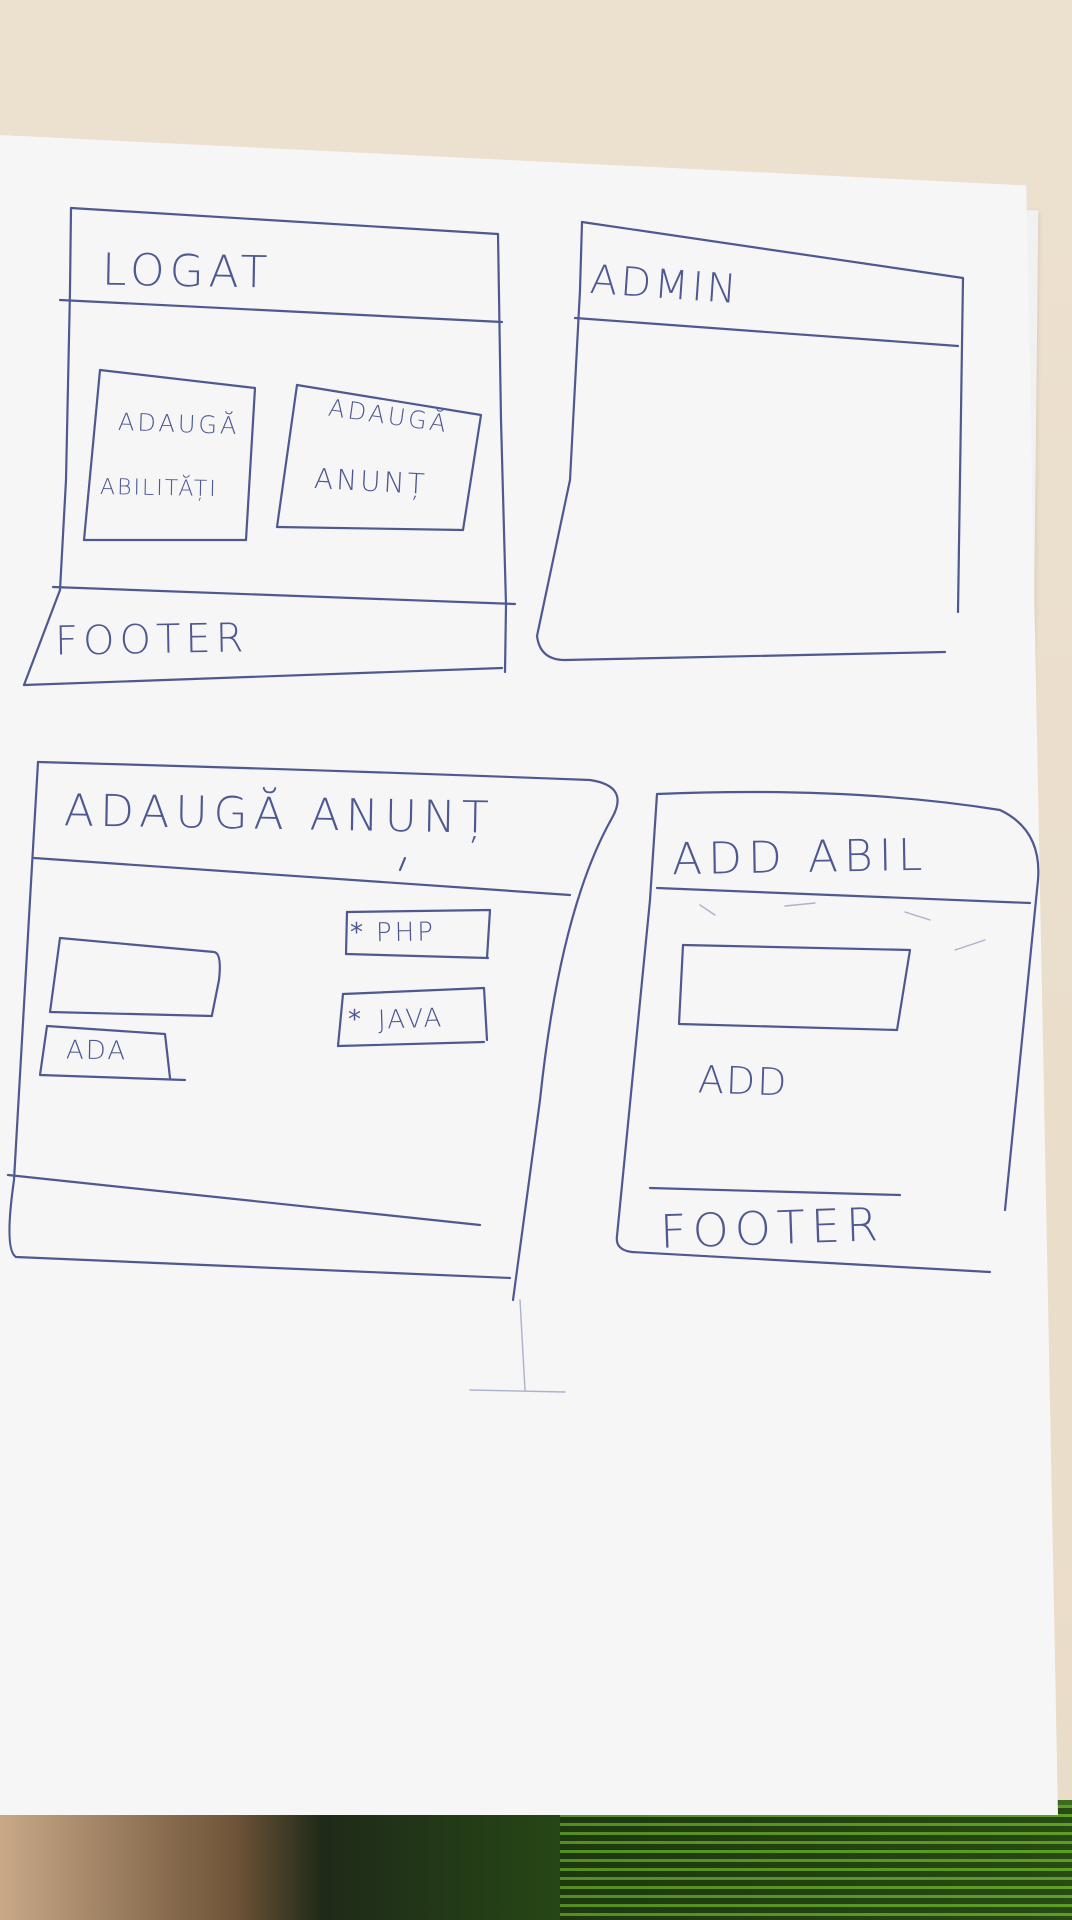 The image size is (1072, 1920). What do you see at coordinates (134, 977) in the screenshot?
I see `ad-text-input` at bounding box center [134, 977].